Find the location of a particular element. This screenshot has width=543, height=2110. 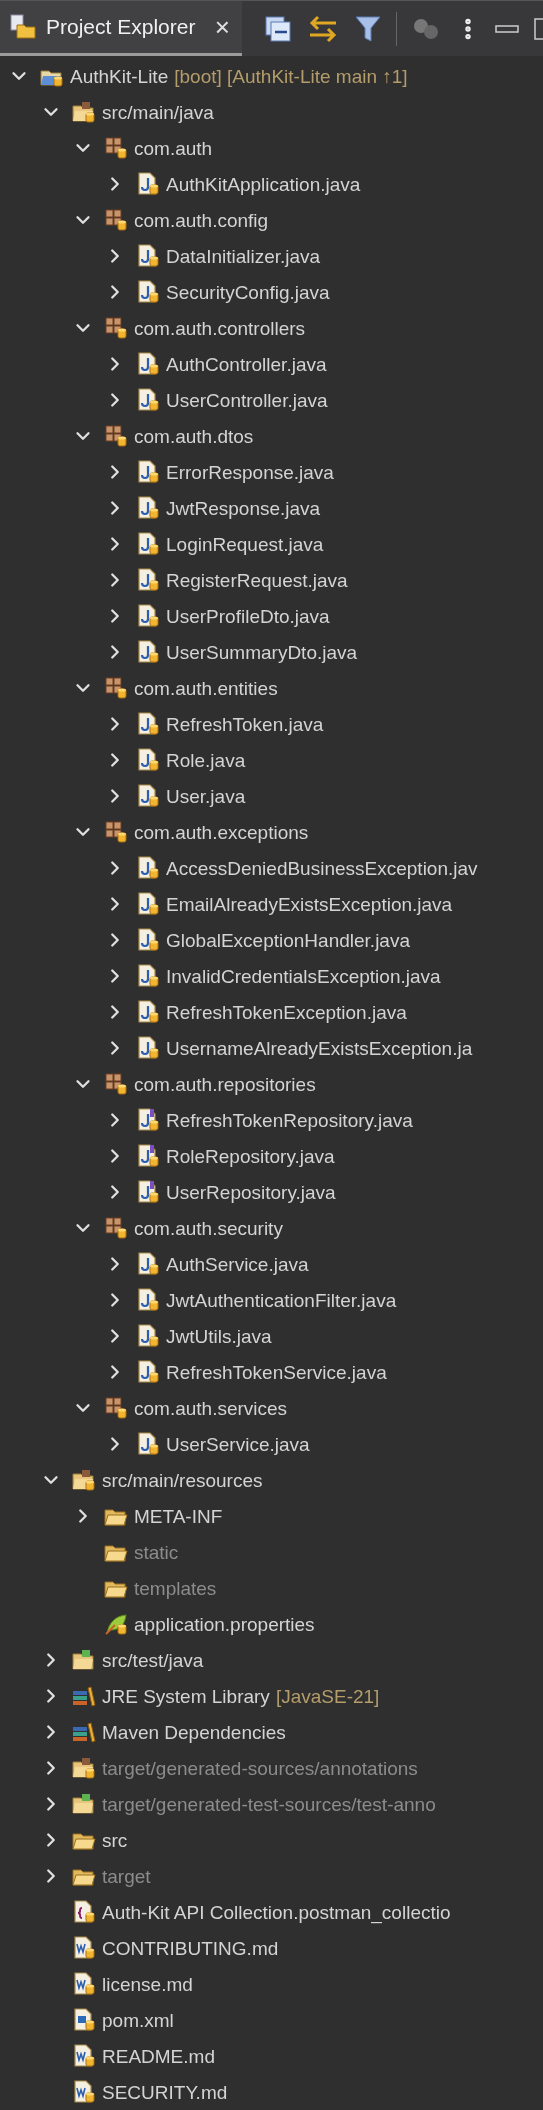

tree-item-label: com.auth.exceptions is located at coordinates (221, 832).